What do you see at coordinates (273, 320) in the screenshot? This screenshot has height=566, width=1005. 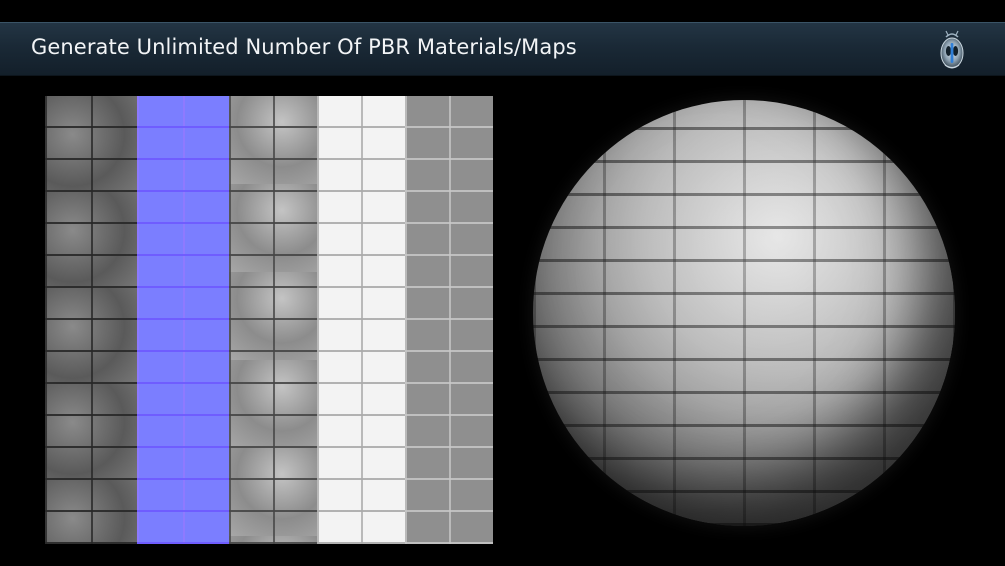 I see `height-map-strip` at bounding box center [273, 320].